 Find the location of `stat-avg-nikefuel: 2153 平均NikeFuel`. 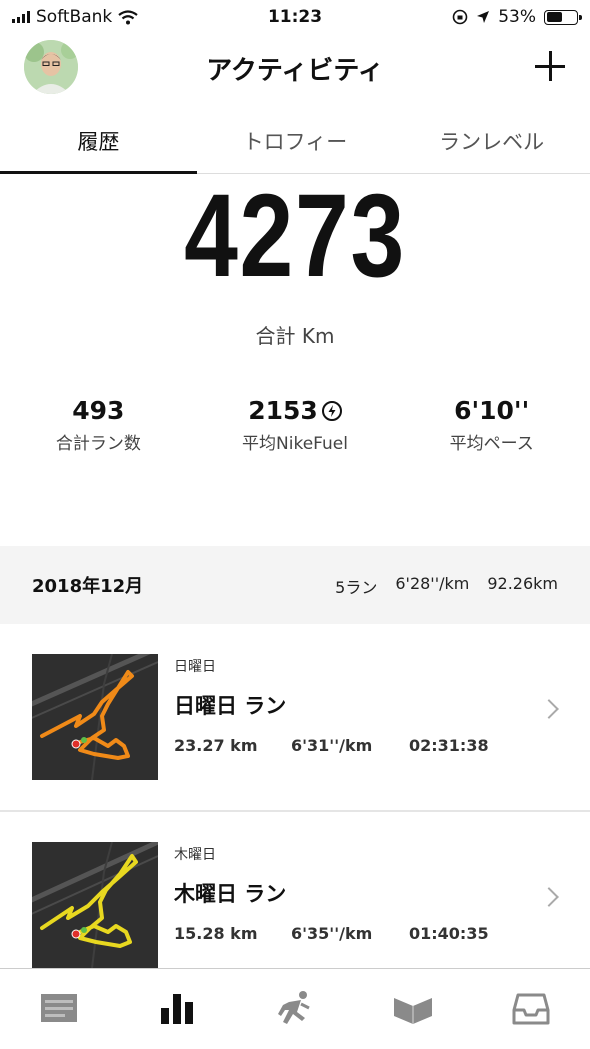

stat-avg-nikefuel: 2153 平均NikeFuel is located at coordinates (295, 425).